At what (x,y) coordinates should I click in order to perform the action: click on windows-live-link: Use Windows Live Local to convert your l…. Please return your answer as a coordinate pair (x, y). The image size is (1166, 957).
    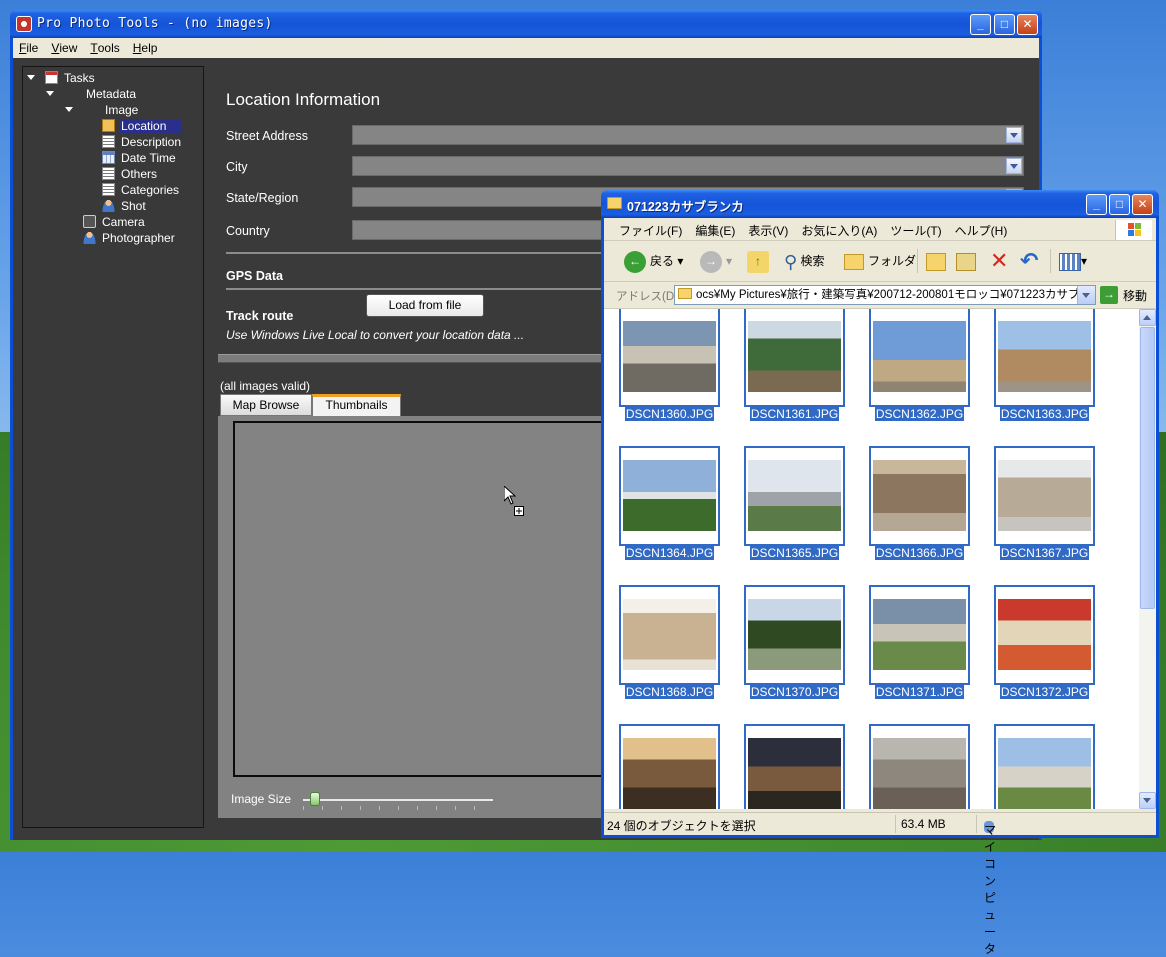
    Looking at the image, I should click on (375, 335).